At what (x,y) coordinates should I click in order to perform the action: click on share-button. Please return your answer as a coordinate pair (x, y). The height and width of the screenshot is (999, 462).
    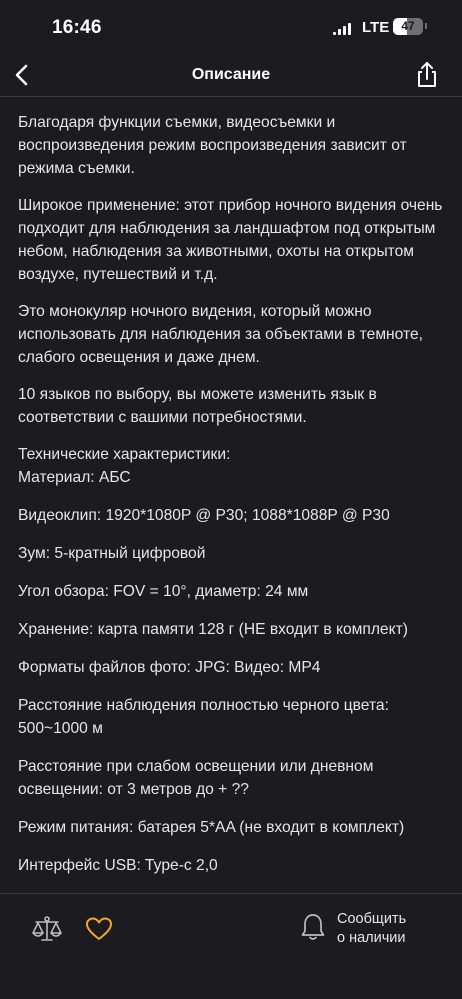
    Looking at the image, I should click on (427, 75).